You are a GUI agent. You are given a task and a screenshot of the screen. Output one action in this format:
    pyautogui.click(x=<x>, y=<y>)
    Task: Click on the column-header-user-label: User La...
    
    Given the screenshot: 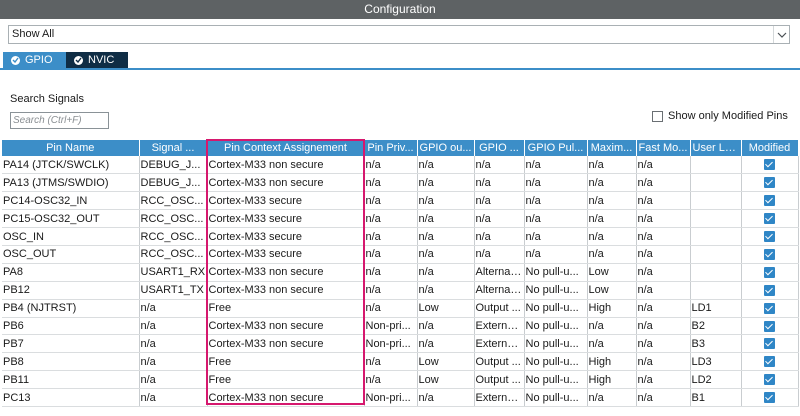 What is the action you would take?
    pyautogui.click(x=716, y=148)
    